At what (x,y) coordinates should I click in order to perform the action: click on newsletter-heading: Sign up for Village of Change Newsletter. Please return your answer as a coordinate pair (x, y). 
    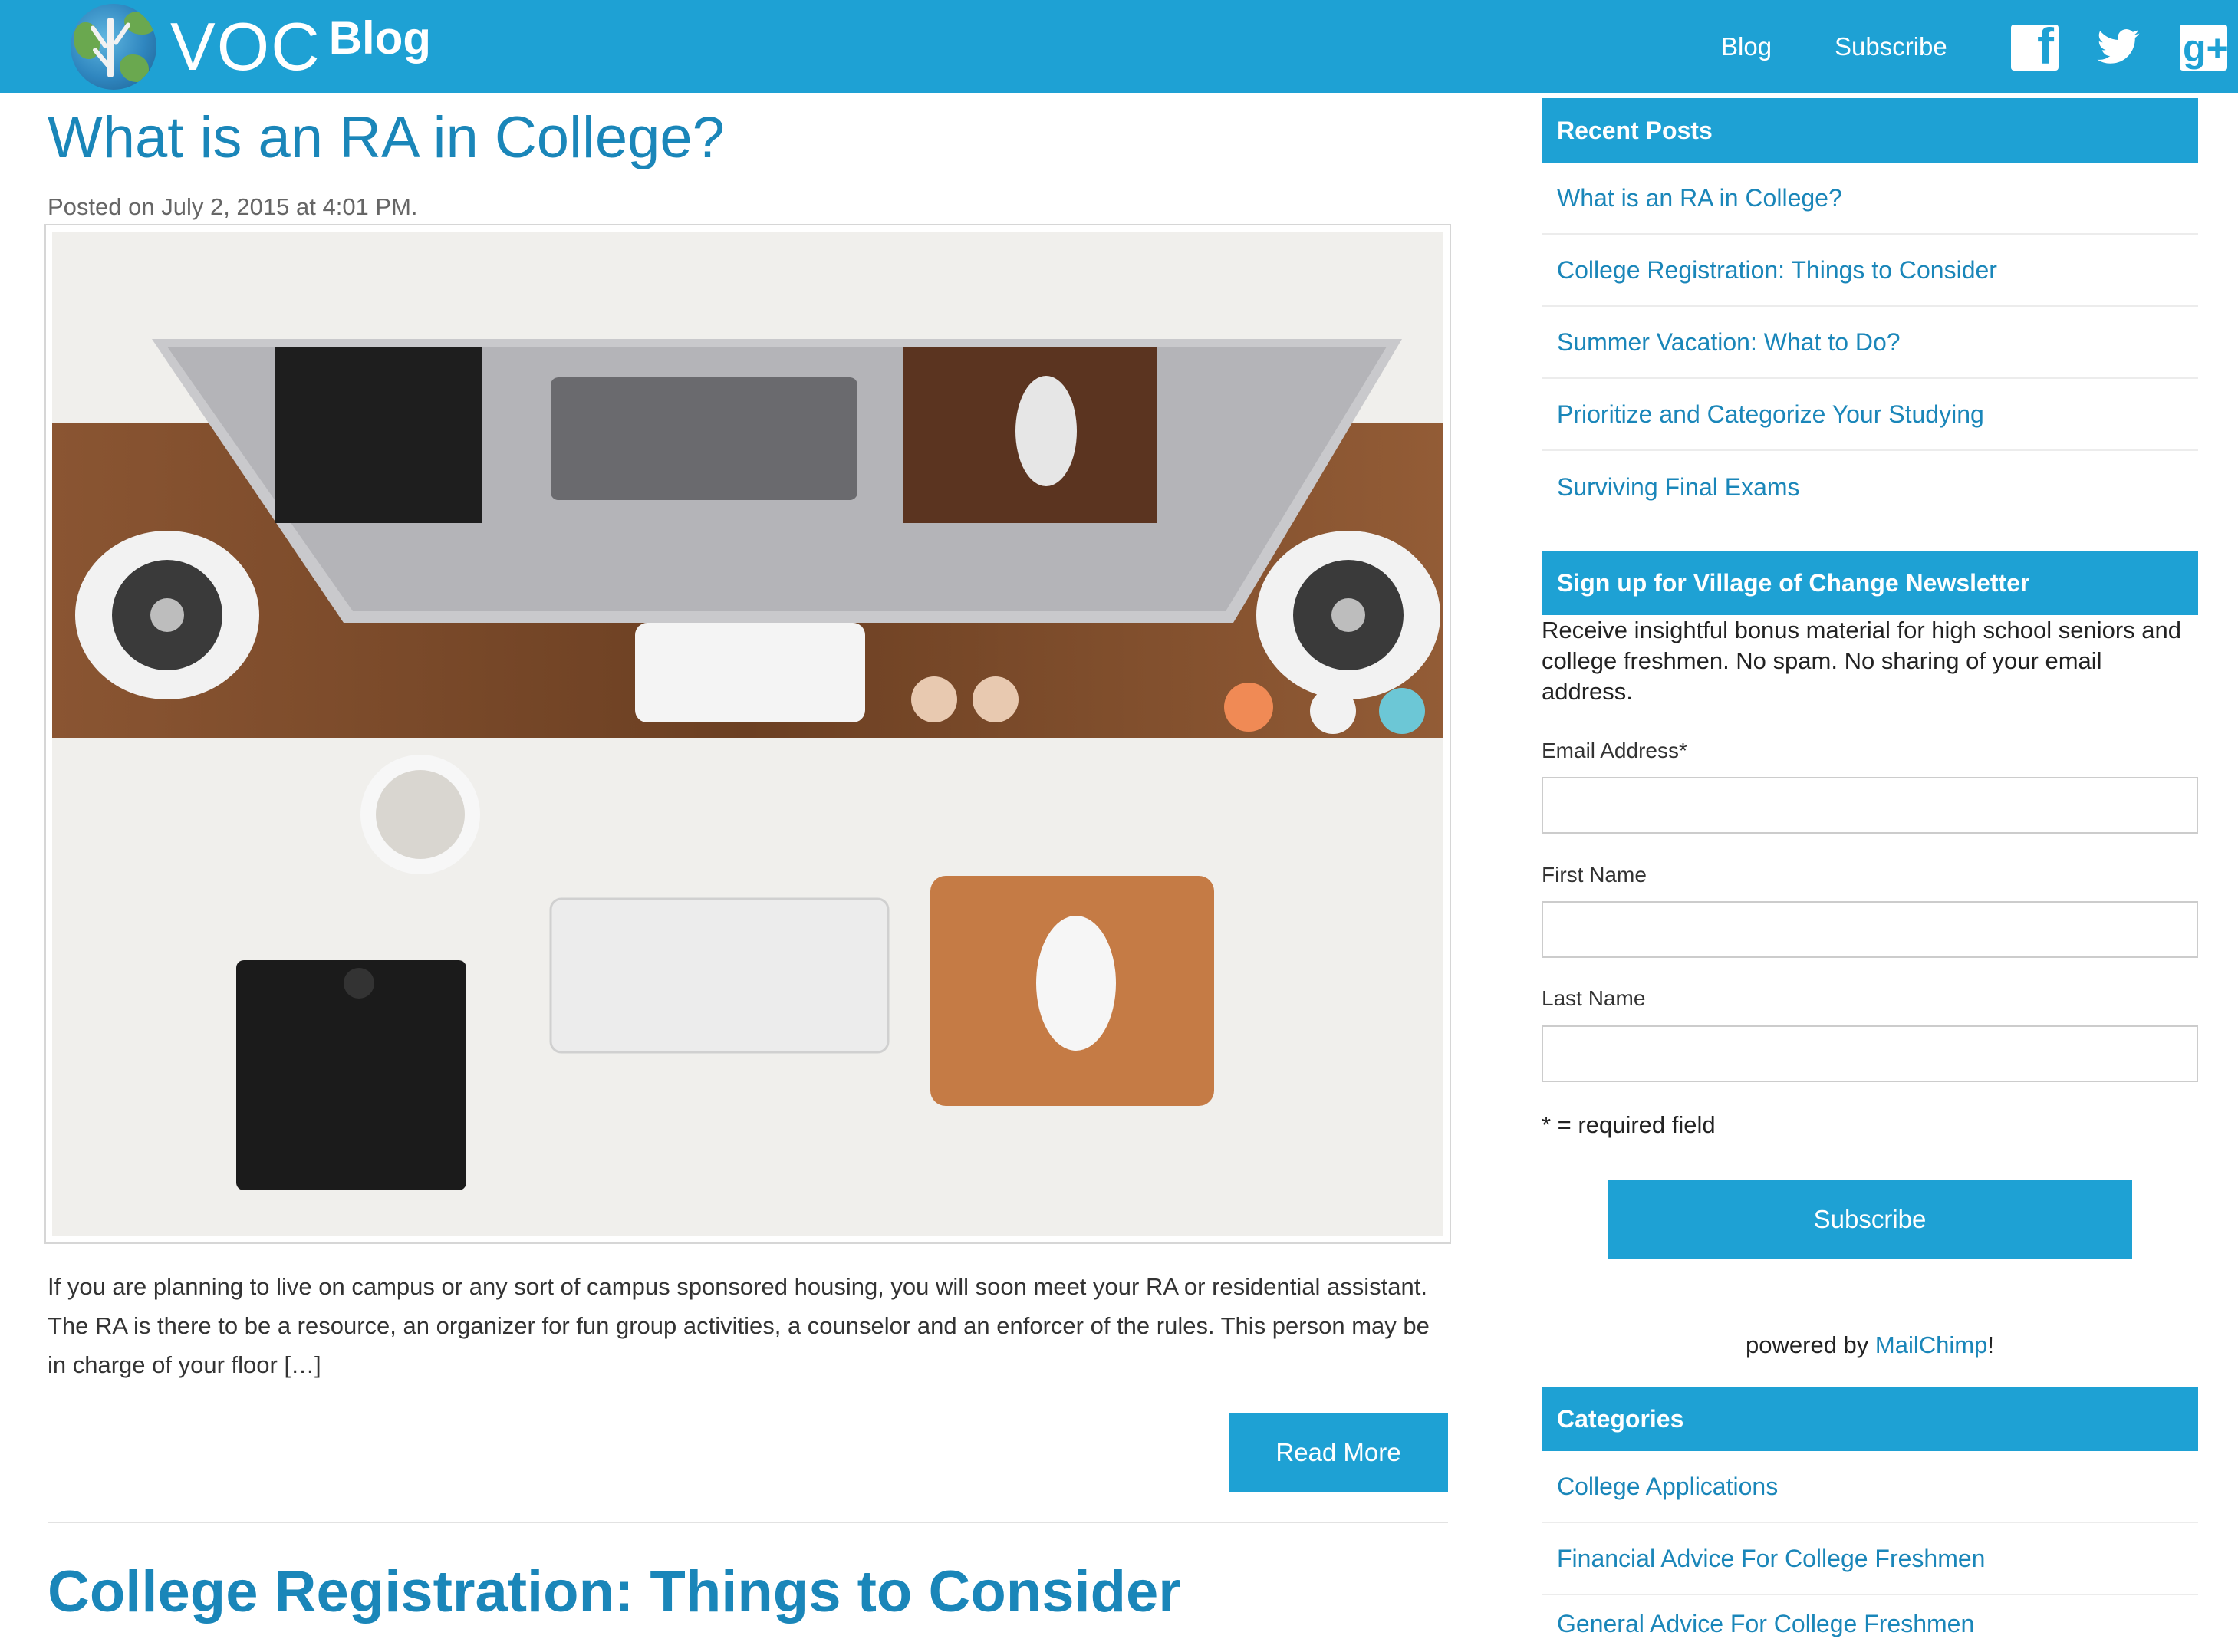
    Looking at the image, I should click on (1870, 583).